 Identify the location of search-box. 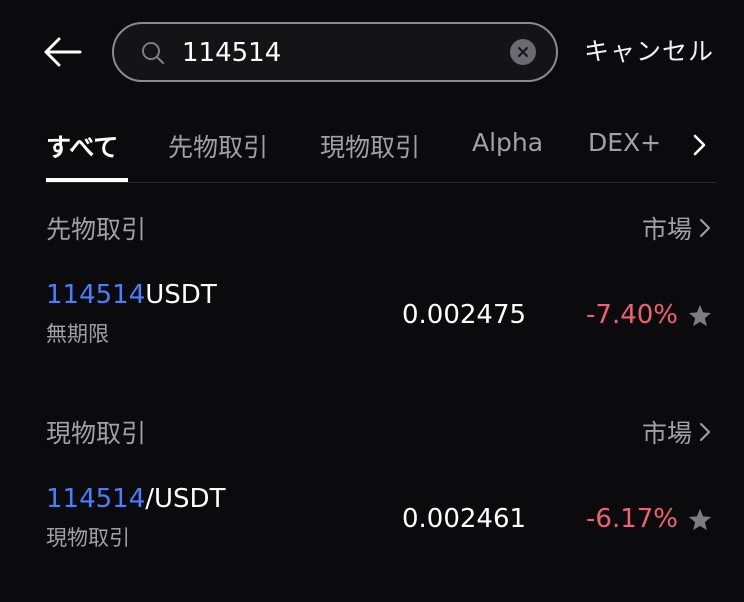
(335, 52).